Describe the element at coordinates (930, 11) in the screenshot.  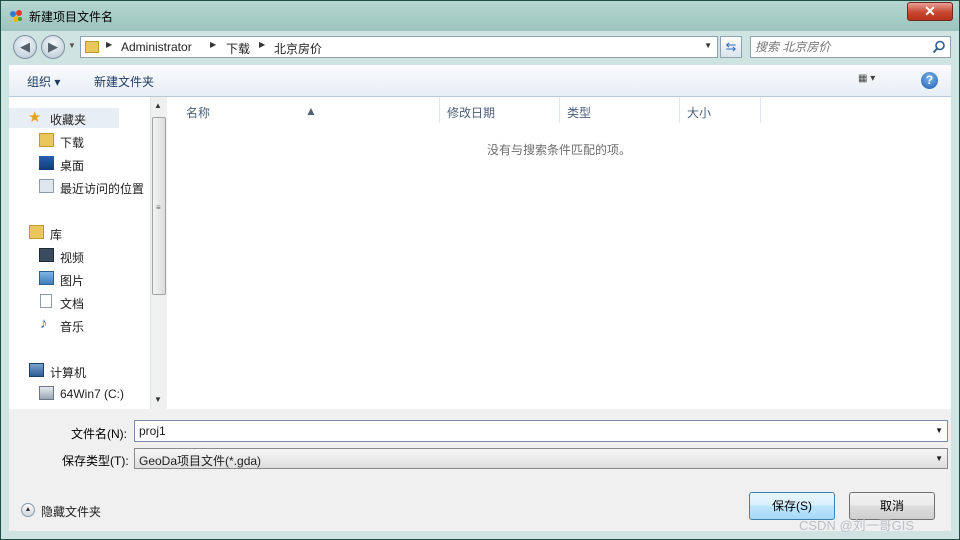
I see `close-button: ✕` at that location.